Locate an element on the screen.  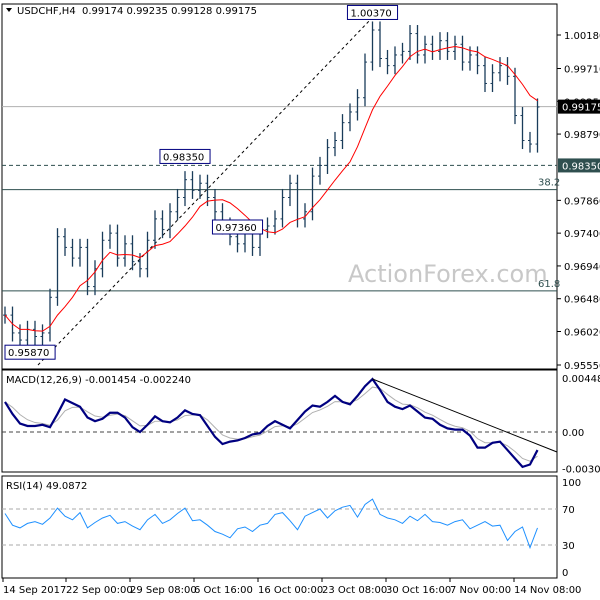
watermark: ActionForex.com is located at coordinates (448, 274).